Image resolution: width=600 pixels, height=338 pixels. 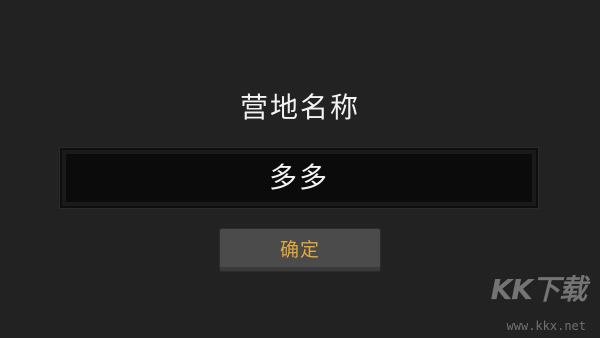 I want to click on watermark-logo: KK下载, so click(x=538, y=289).